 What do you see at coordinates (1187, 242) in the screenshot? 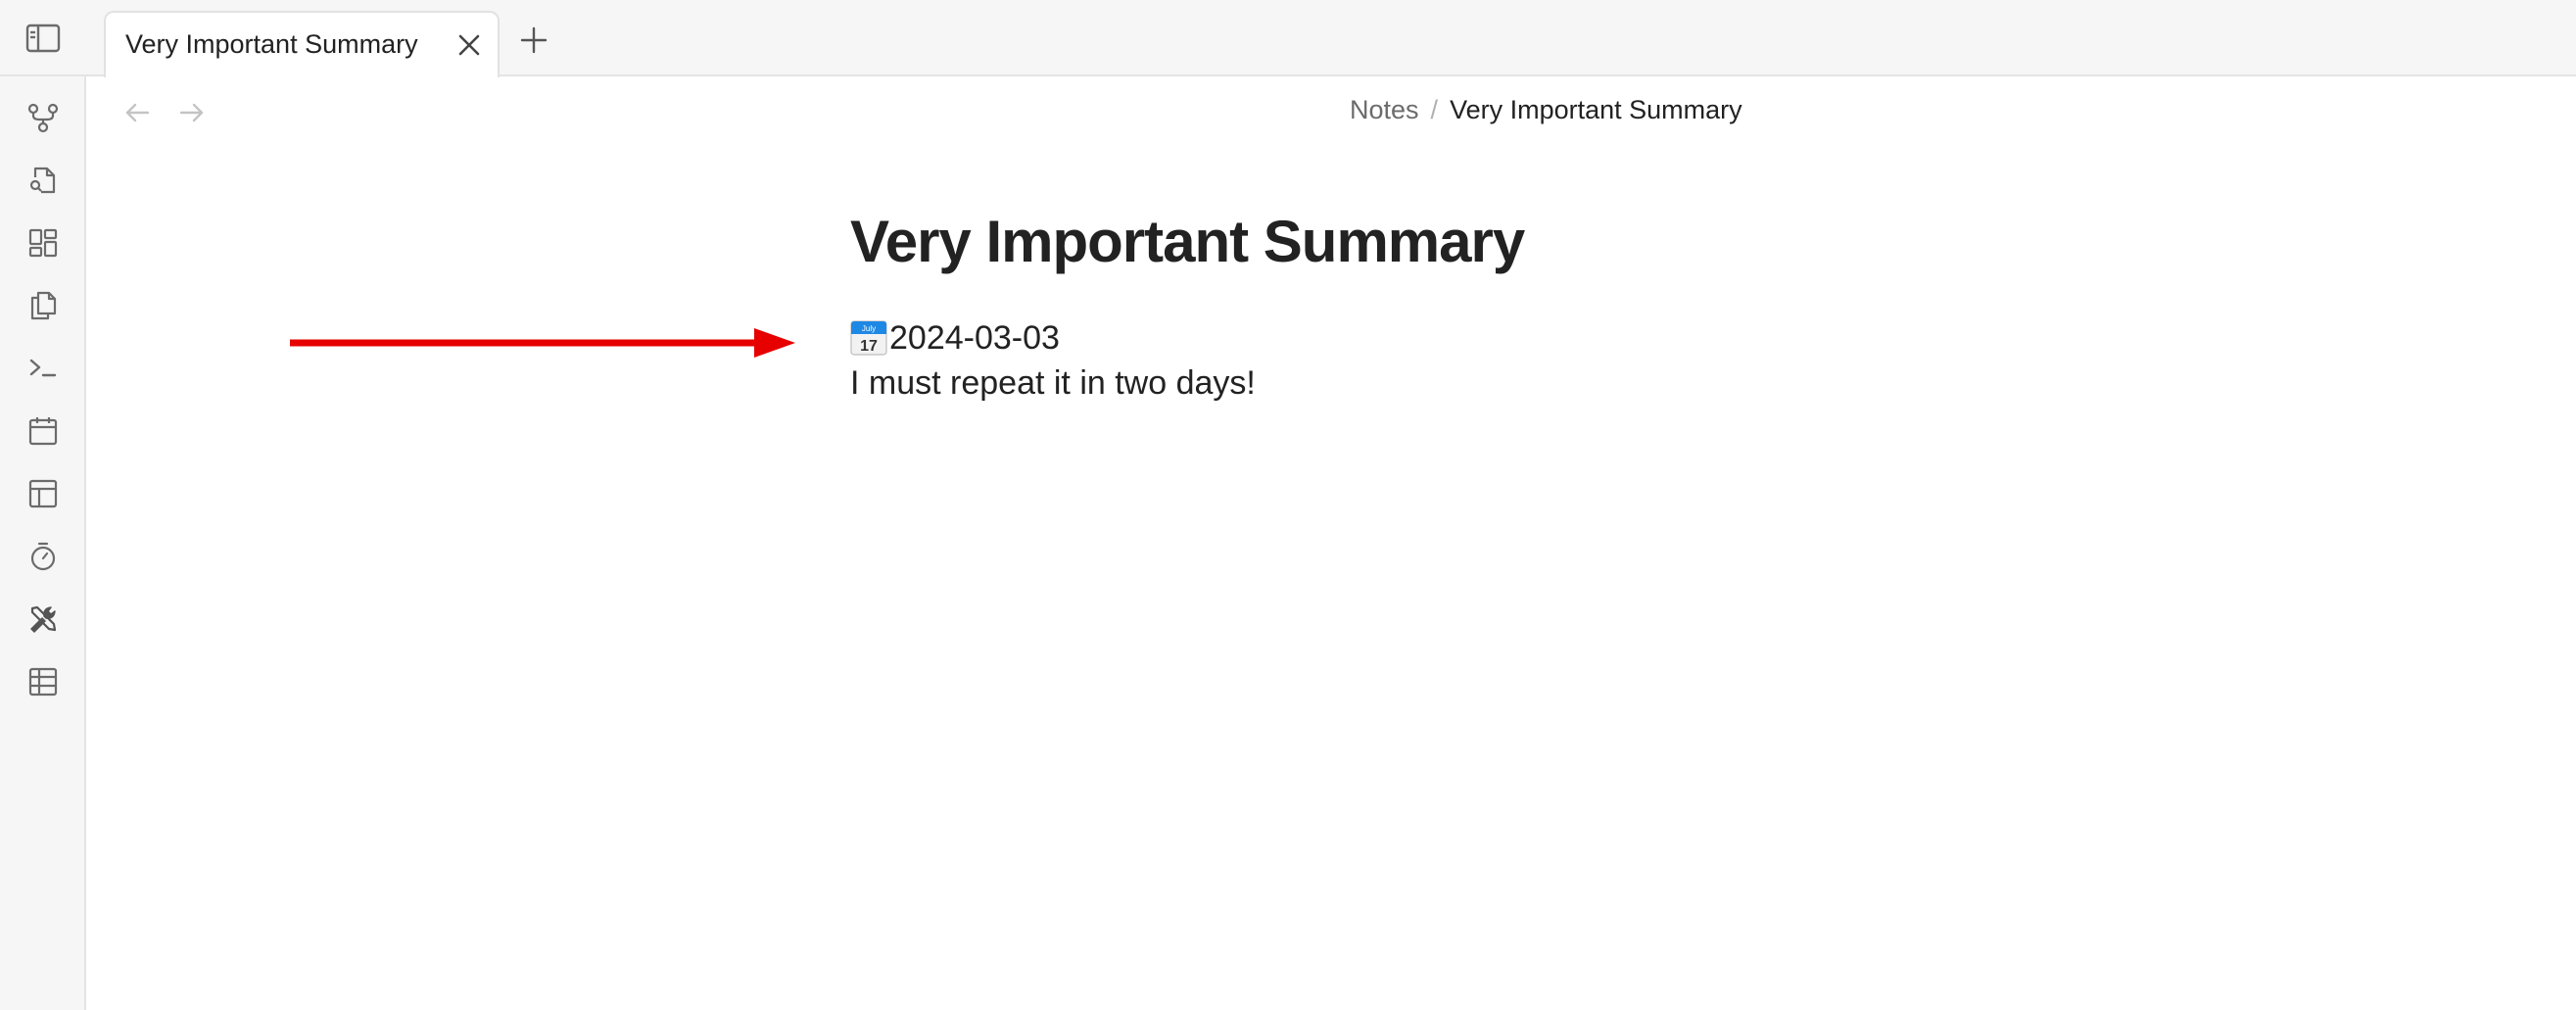
I see `note-title: Very Important Summary` at bounding box center [1187, 242].